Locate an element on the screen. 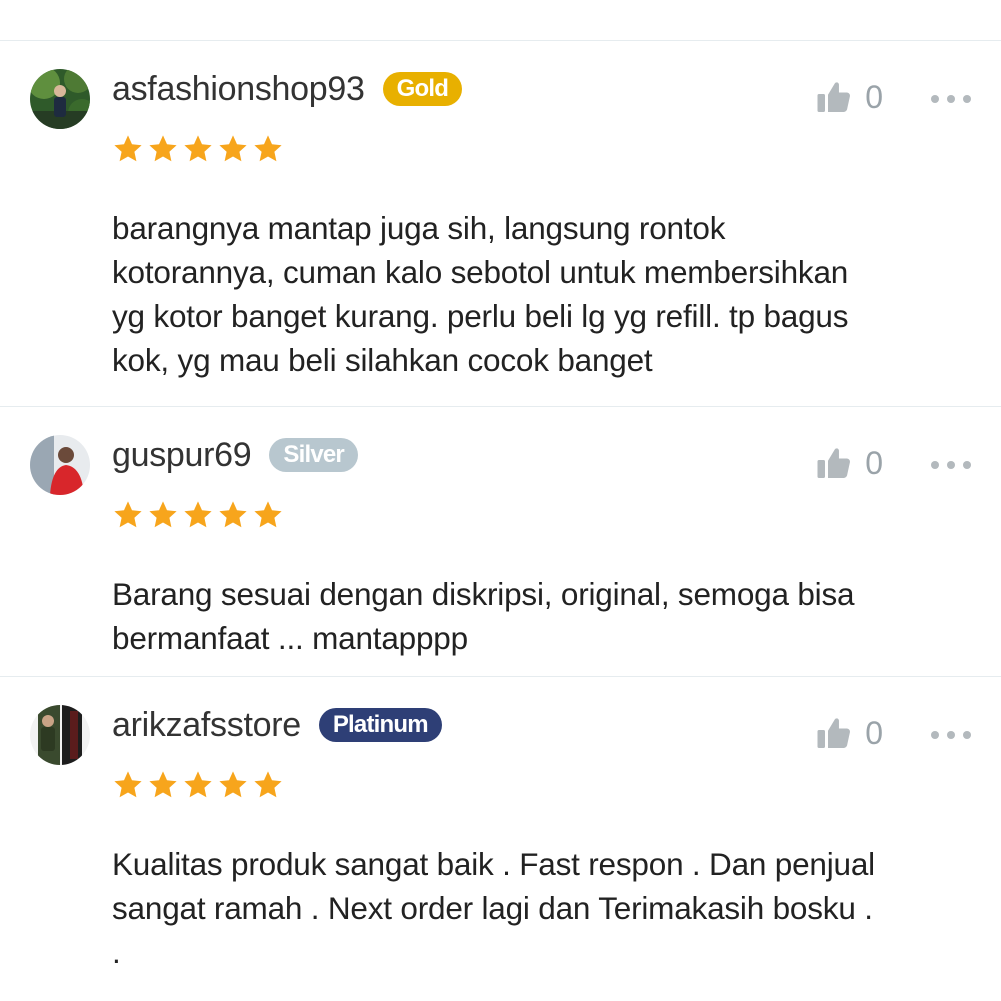  membership-badge: Gold is located at coordinates (422, 89).